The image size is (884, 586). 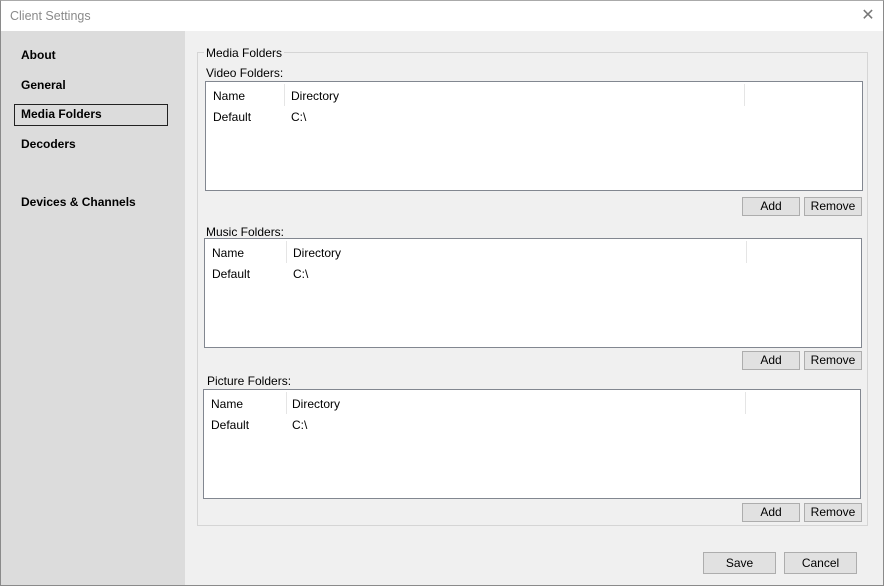 What do you see at coordinates (739, 563) in the screenshot?
I see `save-button: Save` at bounding box center [739, 563].